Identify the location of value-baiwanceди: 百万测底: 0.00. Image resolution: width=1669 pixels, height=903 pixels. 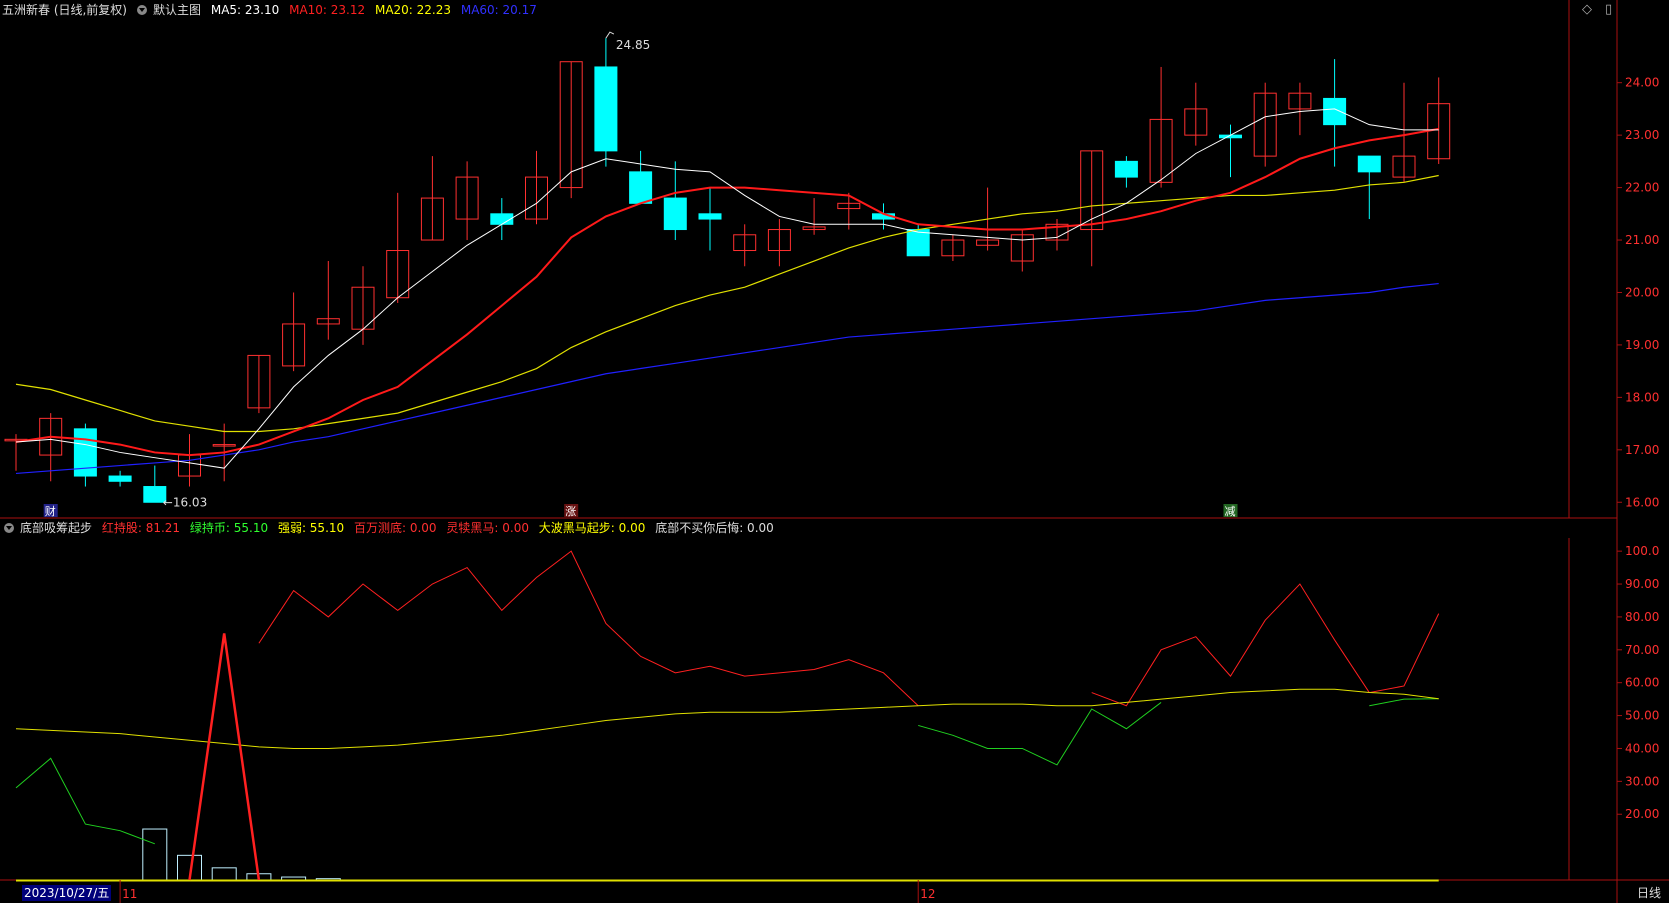
(395, 528).